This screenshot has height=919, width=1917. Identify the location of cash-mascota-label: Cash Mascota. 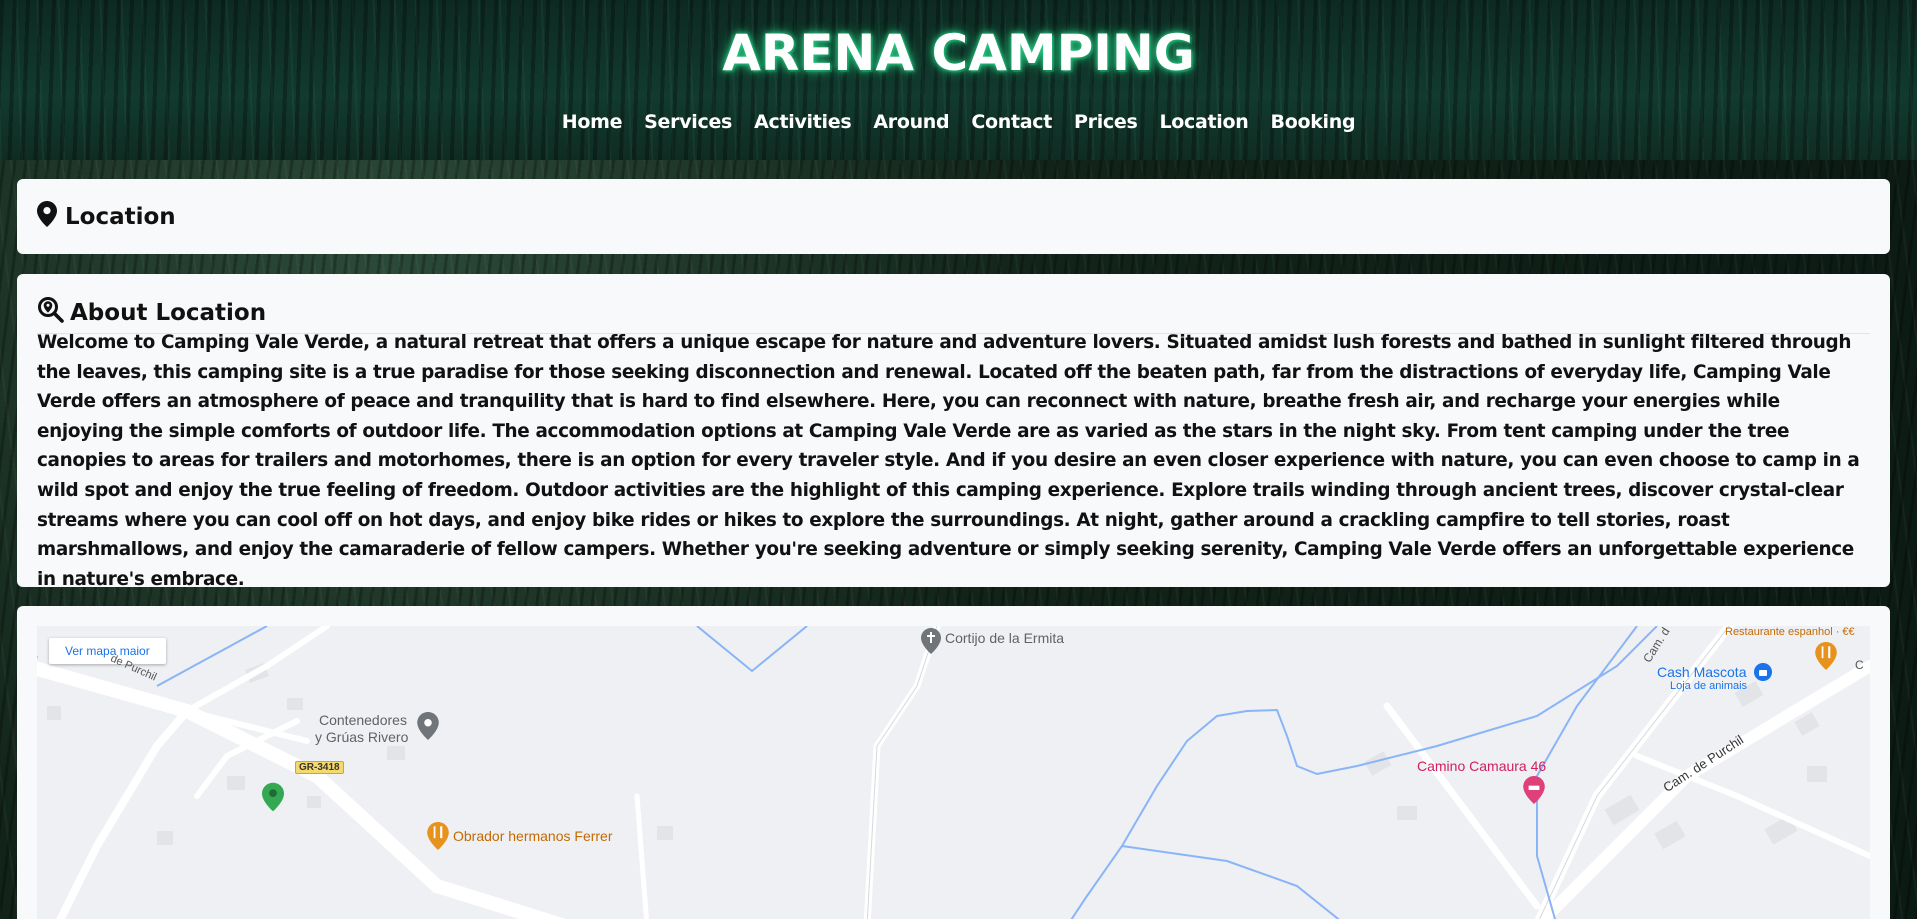
(1701, 672).